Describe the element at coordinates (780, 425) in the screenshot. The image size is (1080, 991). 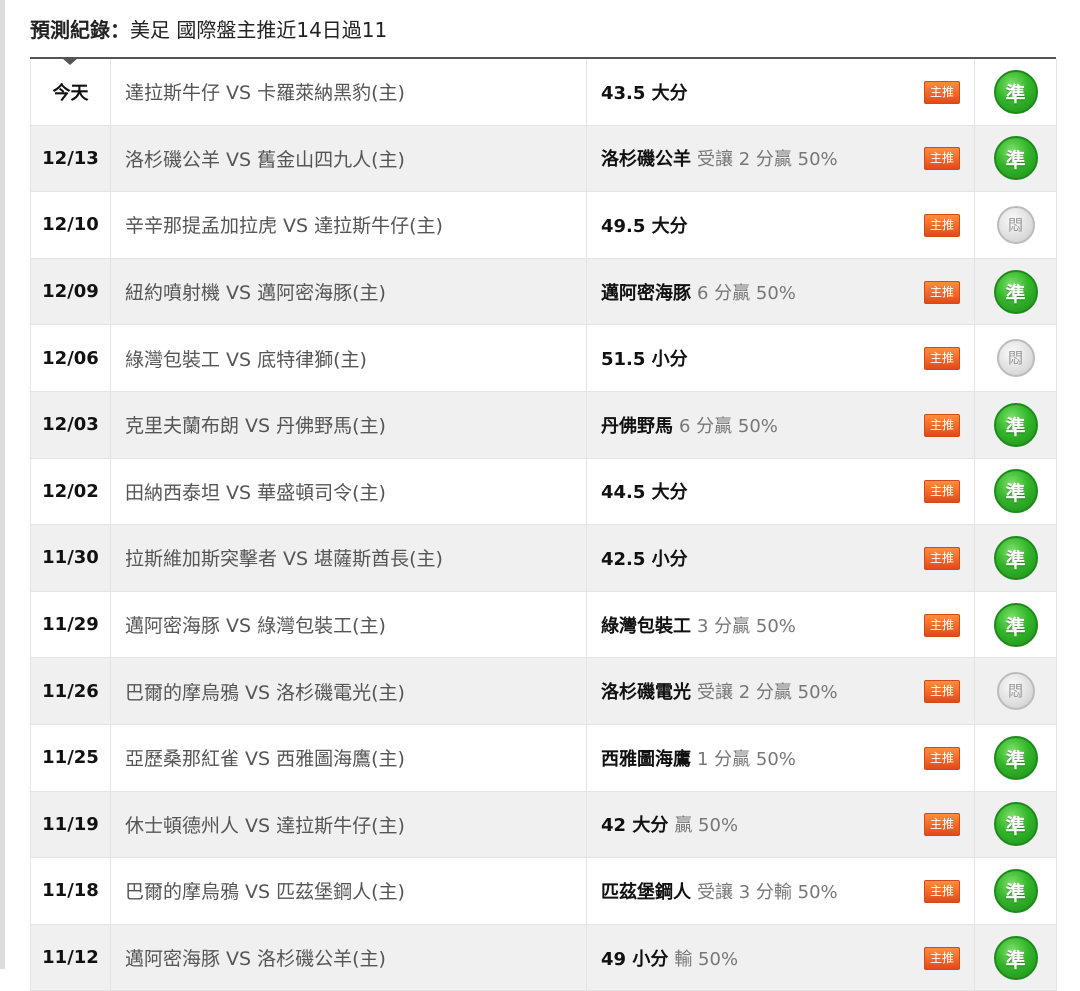
I see `record-pick: 丹佛野馬 6 分贏 50% 主推` at that location.